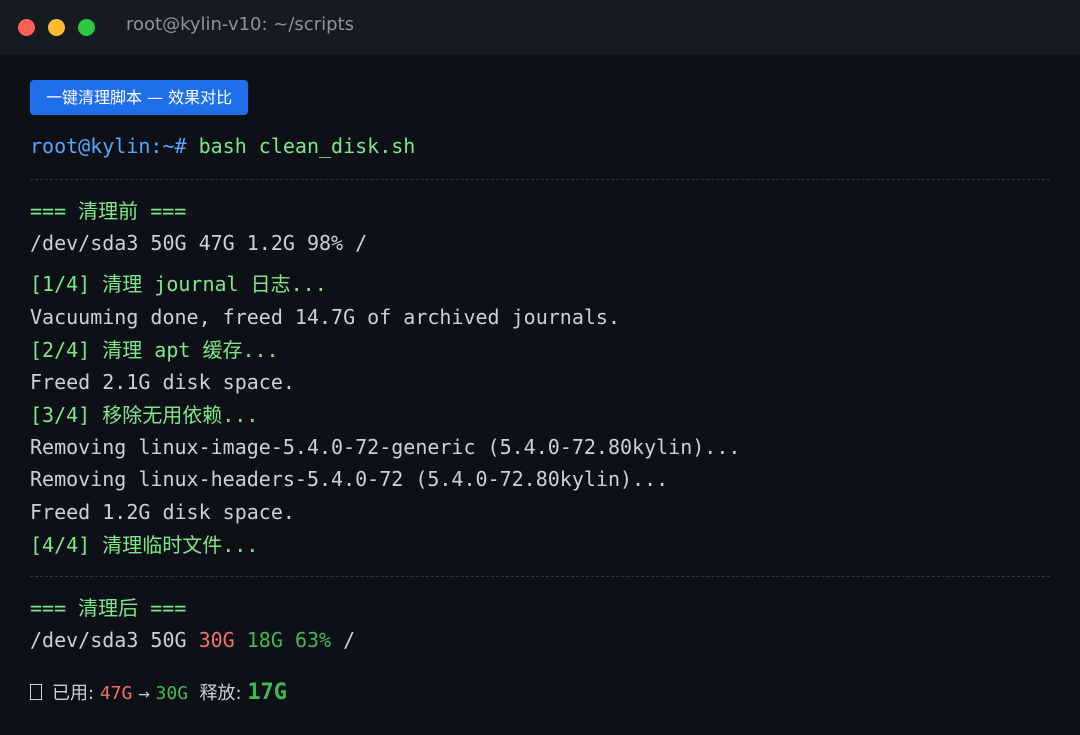  What do you see at coordinates (540, 179) in the screenshot?
I see `separator-top` at bounding box center [540, 179].